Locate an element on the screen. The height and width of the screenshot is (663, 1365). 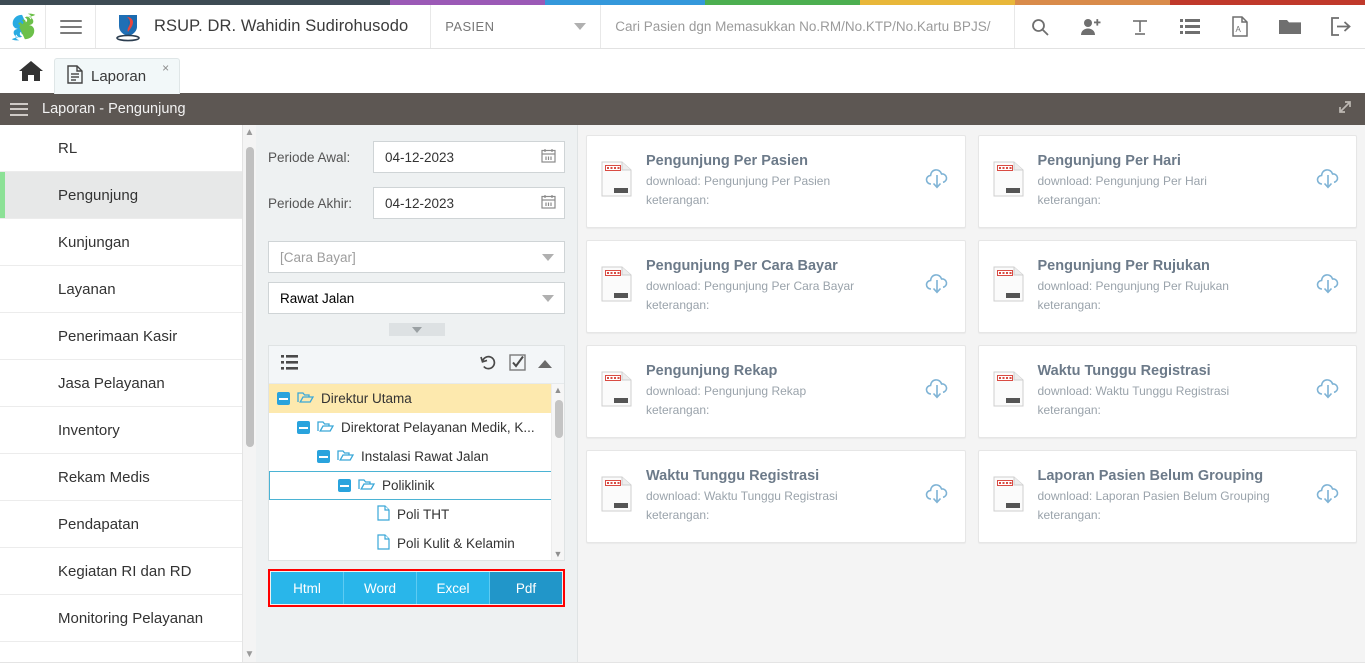
report-card: Pengunjung Rekap download is located at coordinates (776, 391).